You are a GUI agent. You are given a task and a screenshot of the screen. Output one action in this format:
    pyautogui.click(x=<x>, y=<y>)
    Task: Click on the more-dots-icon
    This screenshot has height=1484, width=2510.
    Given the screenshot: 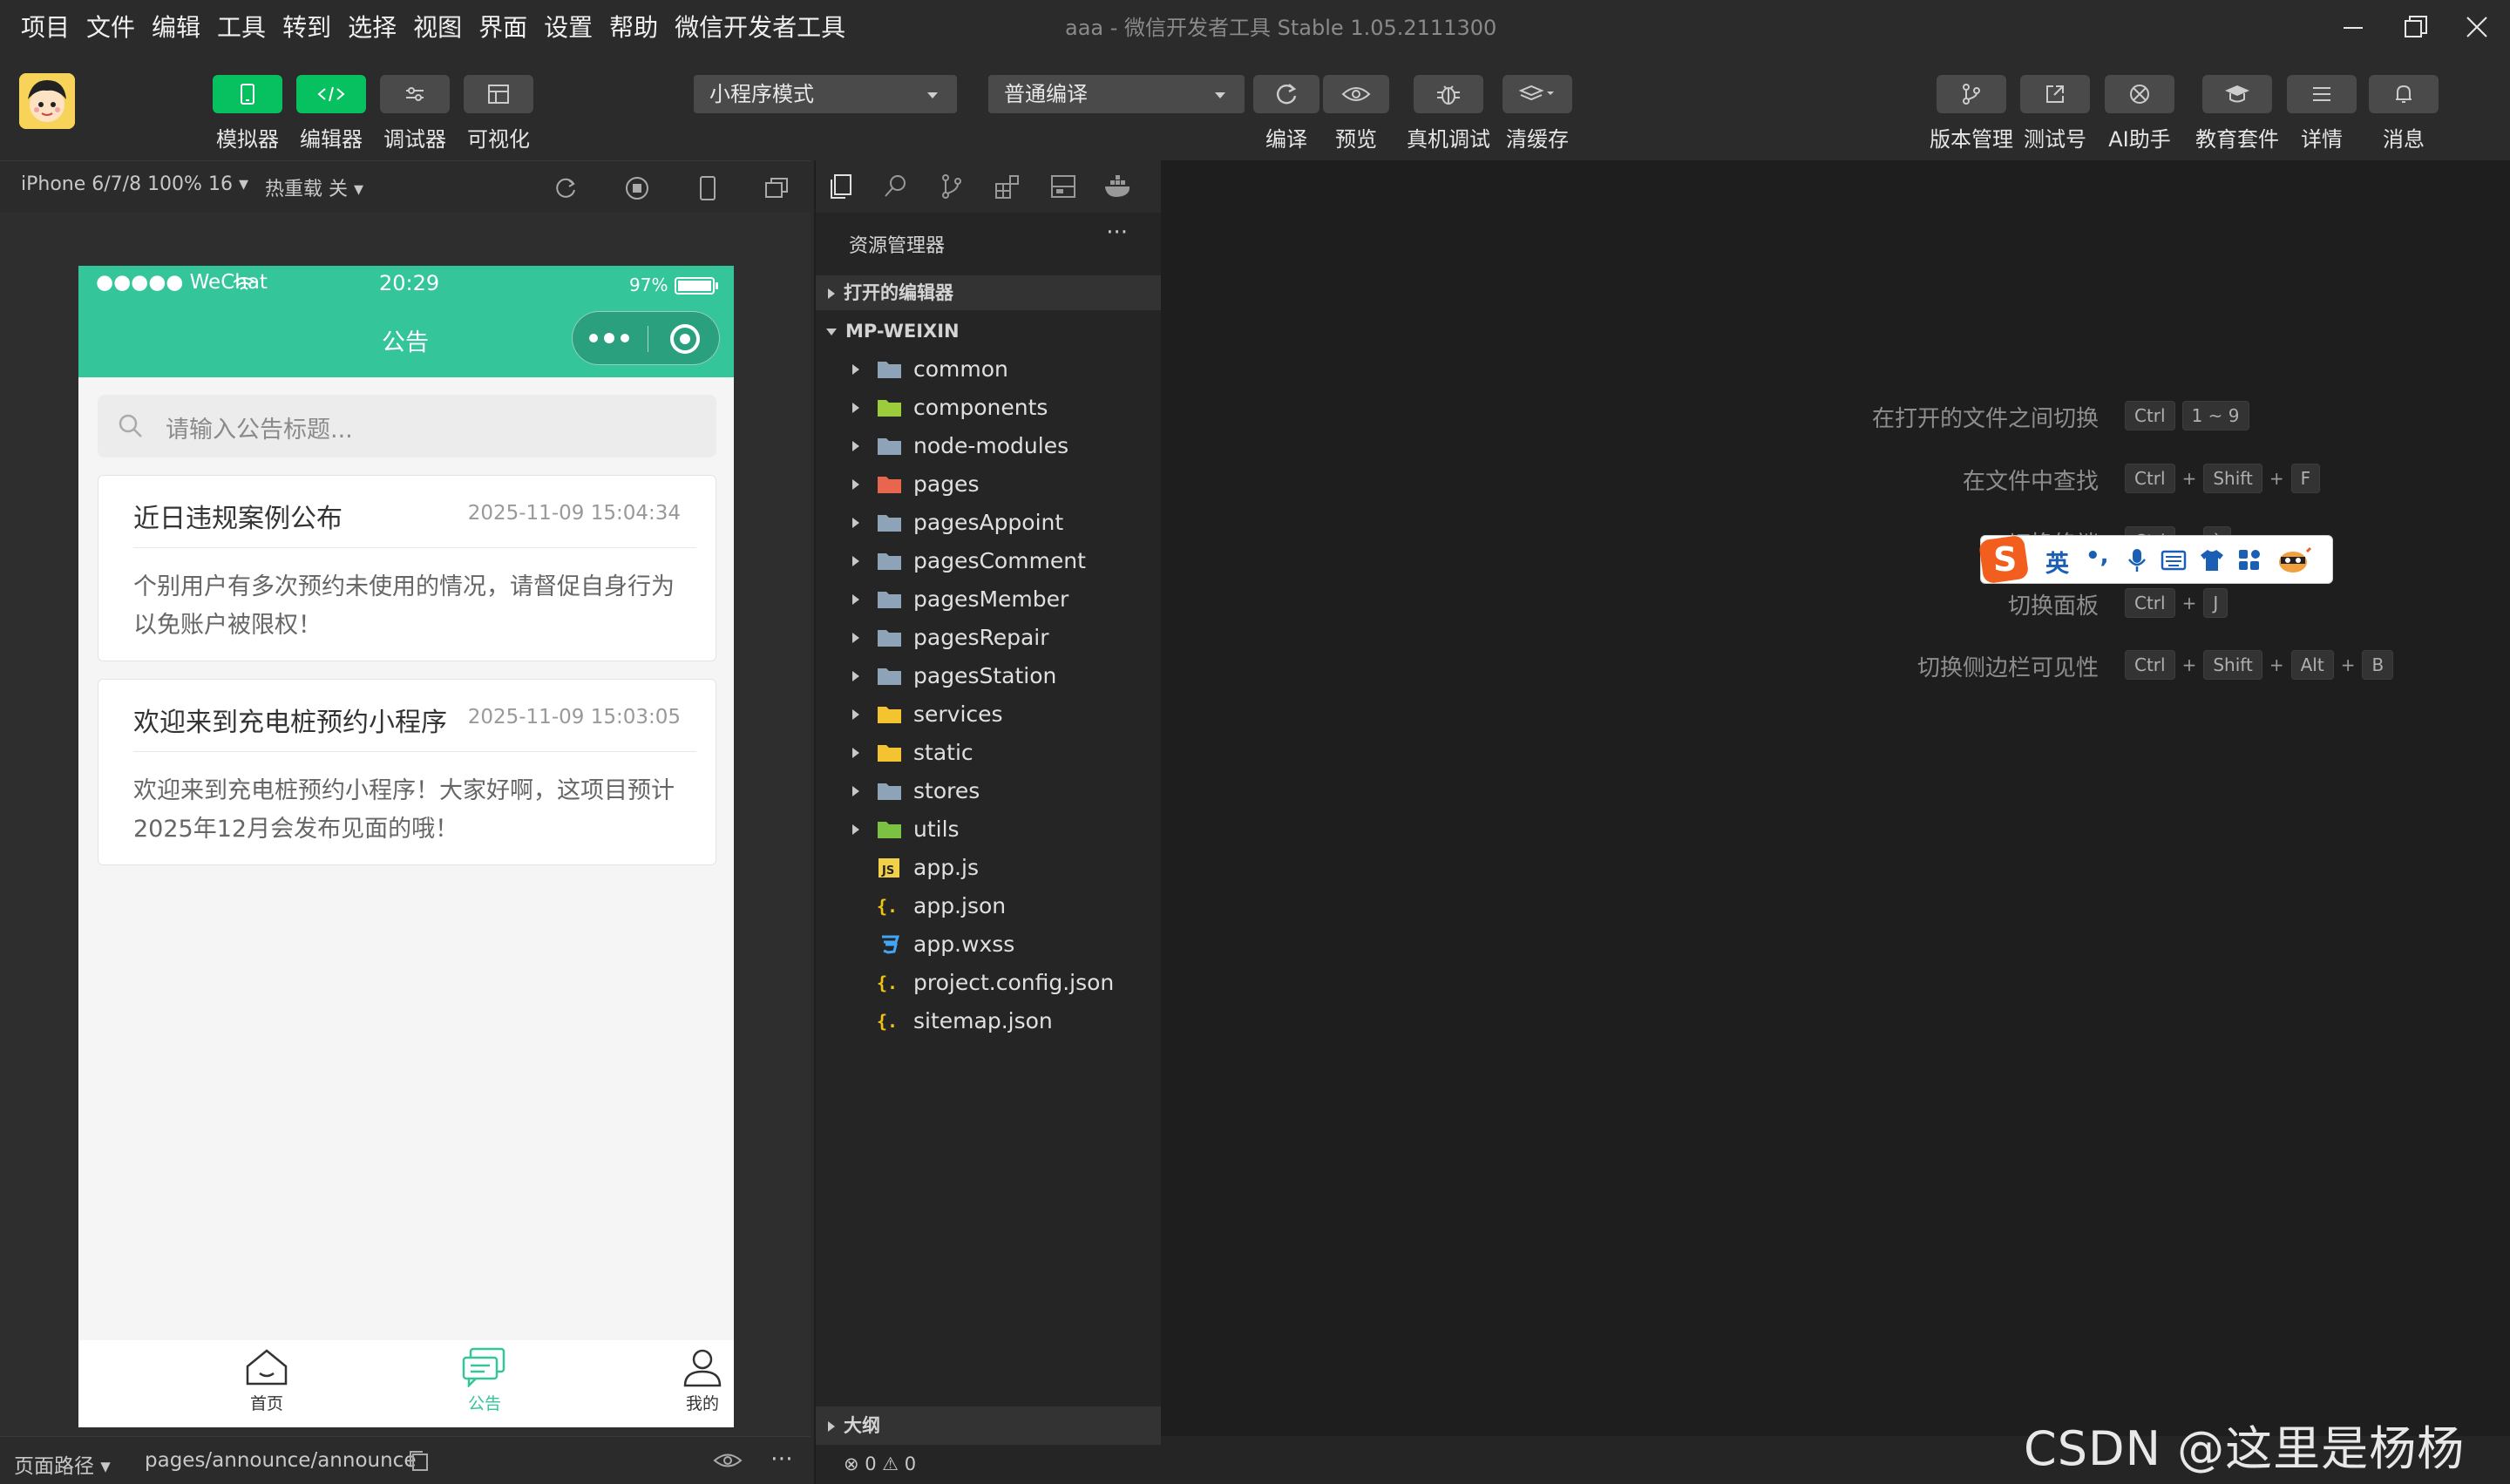 What is the action you would take?
    pyautogui.click(x=610, y=338)
    